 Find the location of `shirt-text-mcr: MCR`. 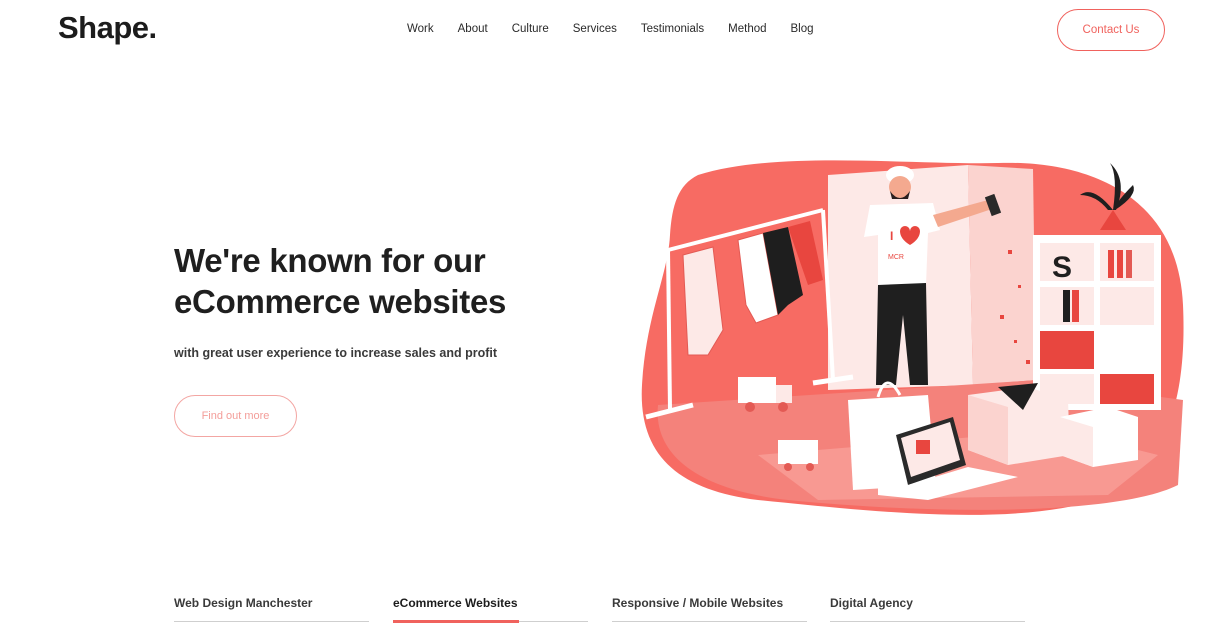

shirt-text-mcr: MCR is located at coordinates (896, 257).